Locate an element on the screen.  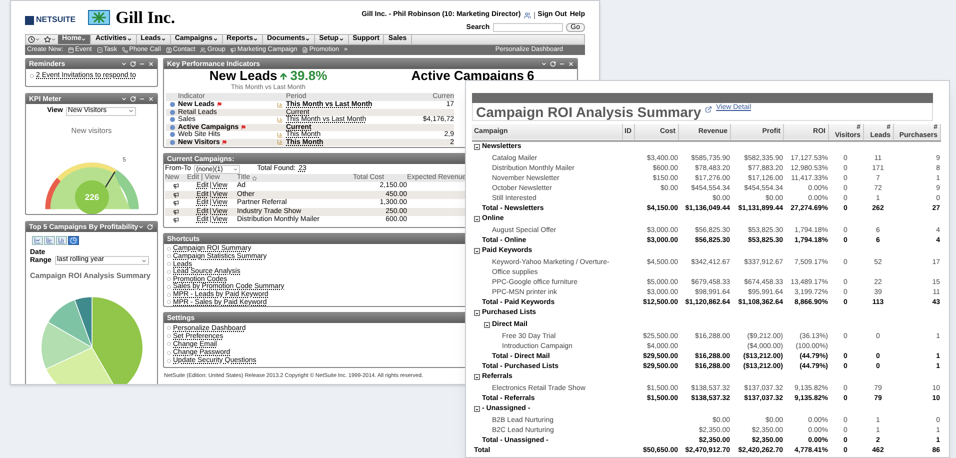
hbar-chart-icon is located at coordinates (49, 240).